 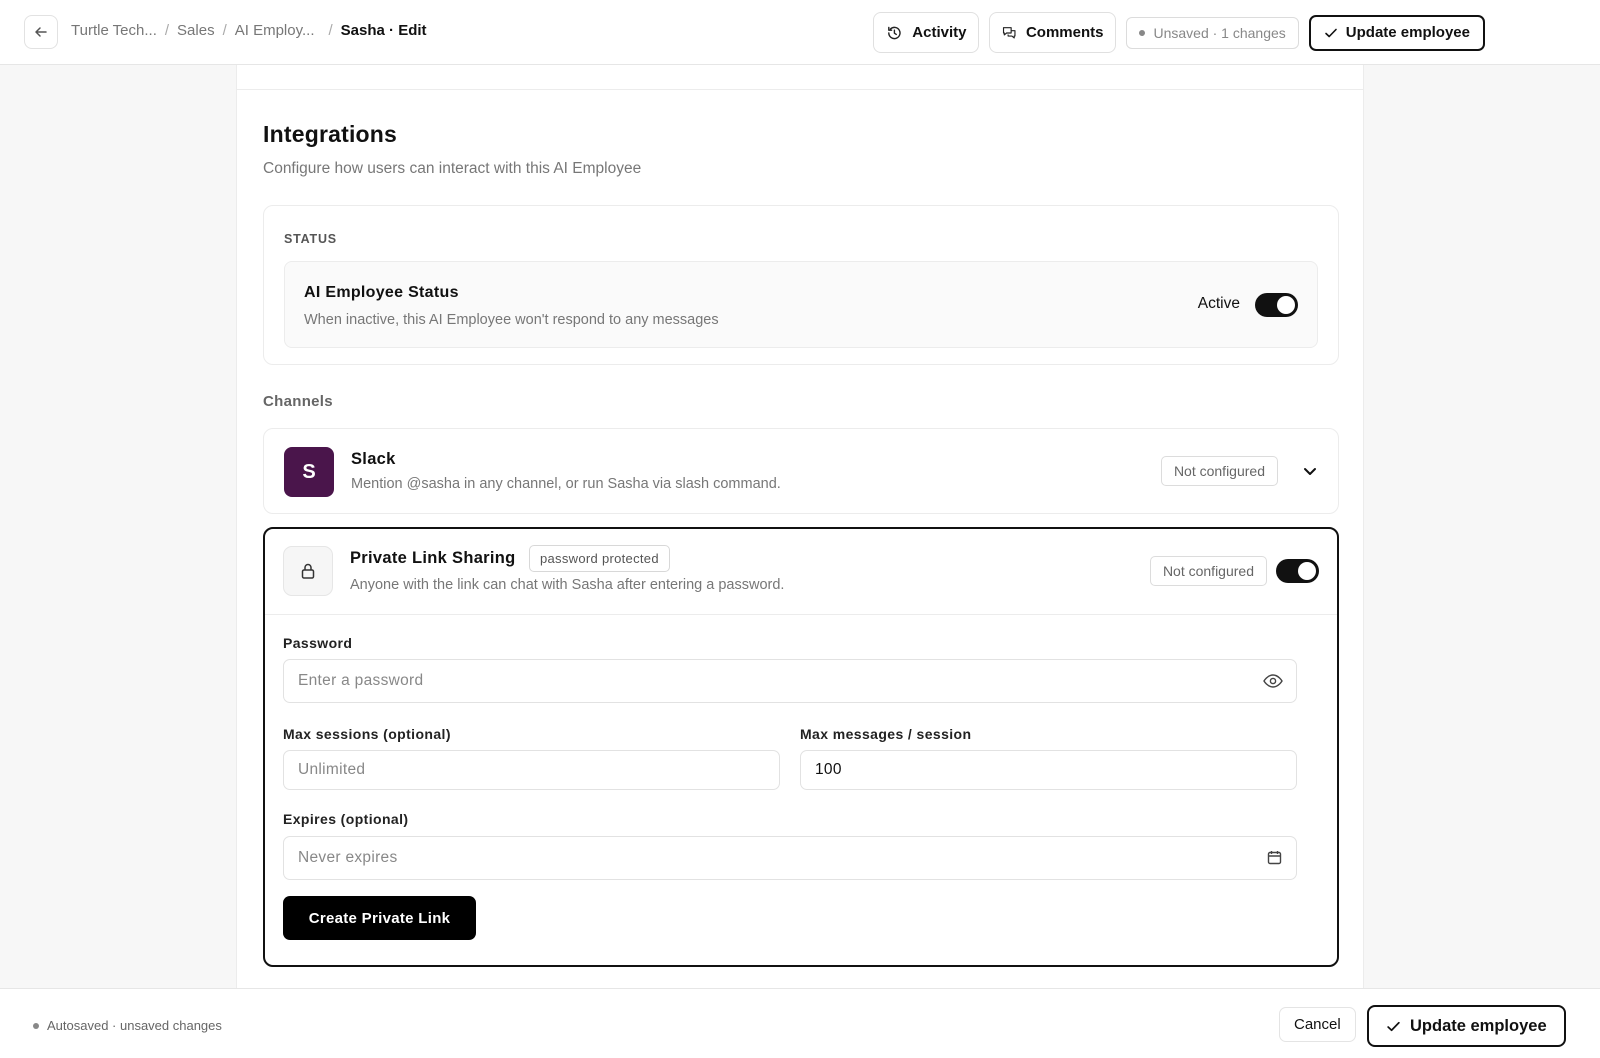 I want to click on unsaved-status-badge: Unsaved · 1 changes, so click(x=1212, y=32).